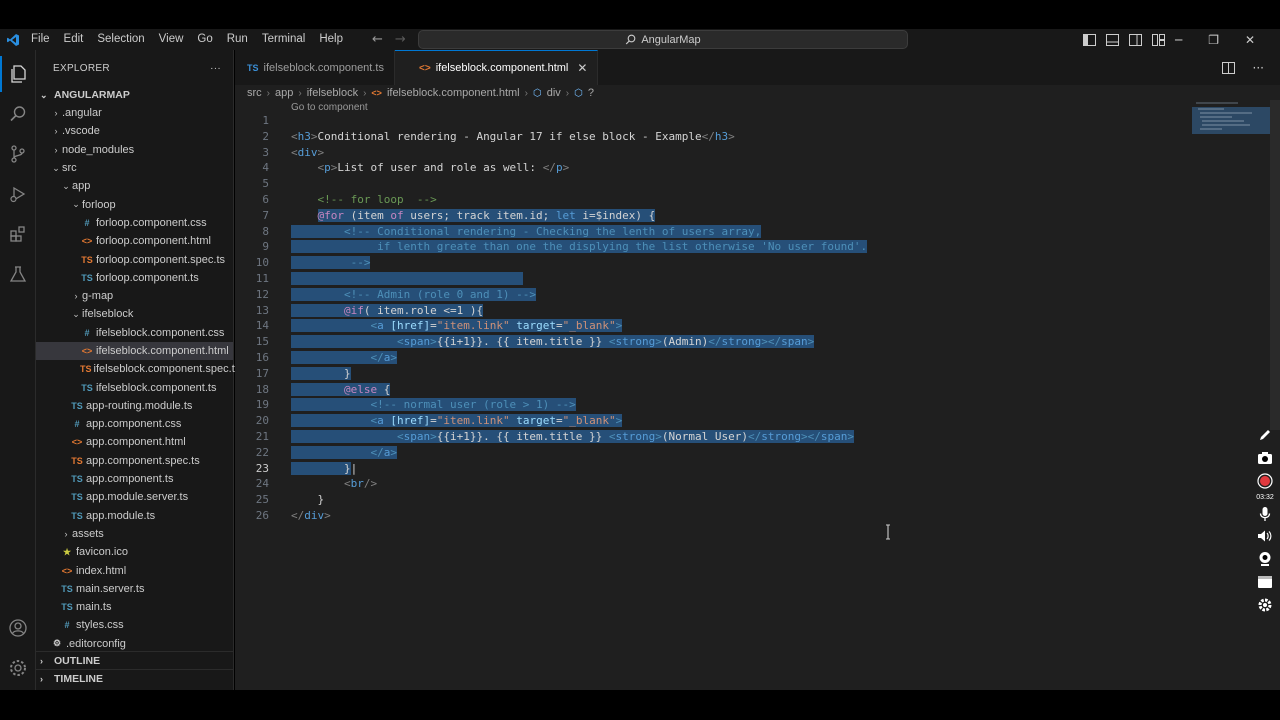 This screenshot has height=720, width=1280. What do you see at coordinates (331, 39) in the screenshot?
I see `menu-help: Help` at bounding box center [331, 39].